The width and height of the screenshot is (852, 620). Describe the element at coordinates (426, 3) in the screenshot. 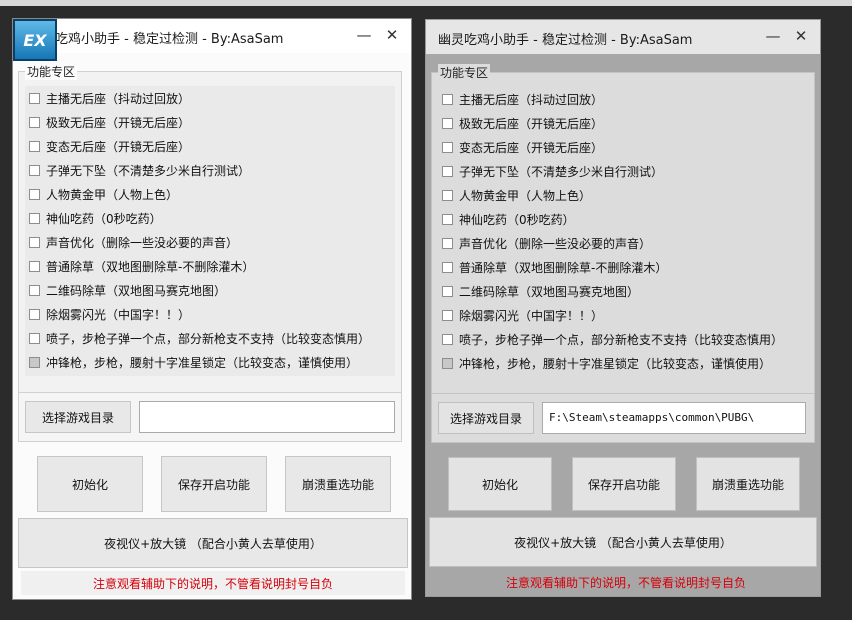

I see `background-window-strip` at that location.